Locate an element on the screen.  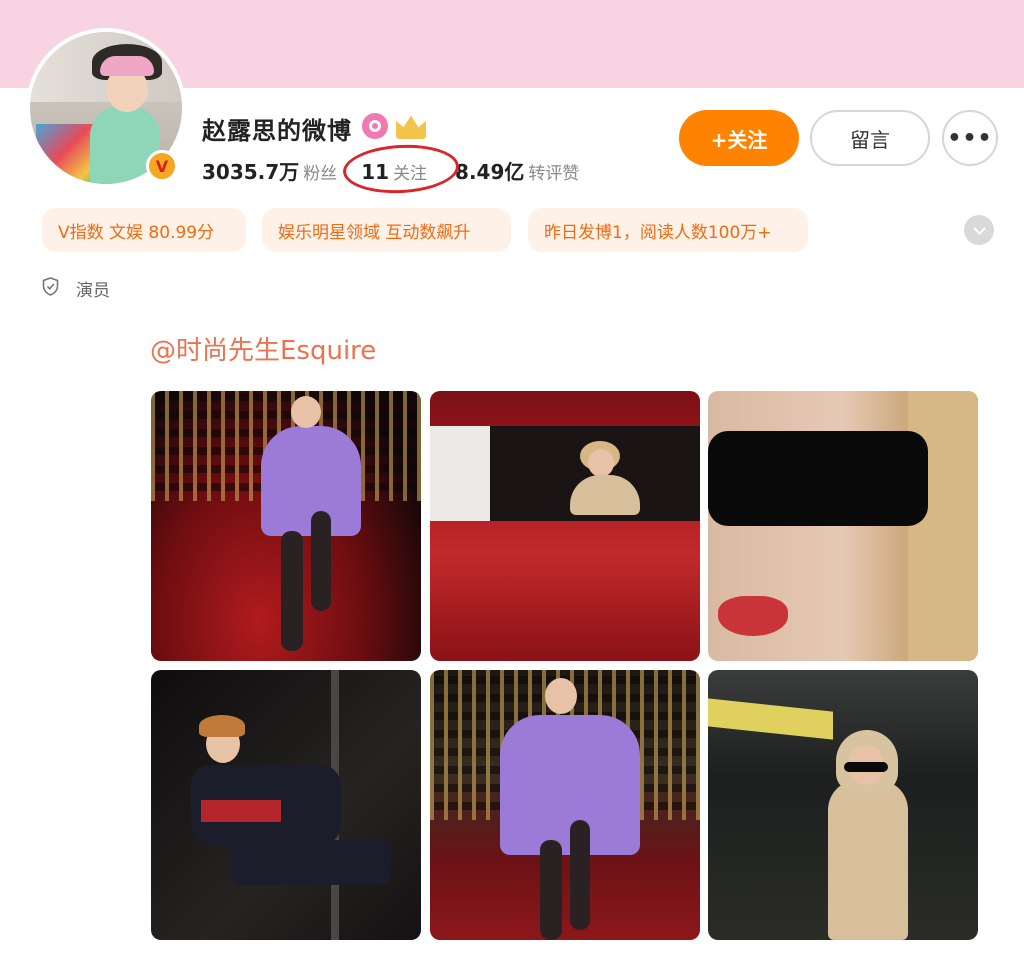
shield-icon is located at coordinates (50, 286).